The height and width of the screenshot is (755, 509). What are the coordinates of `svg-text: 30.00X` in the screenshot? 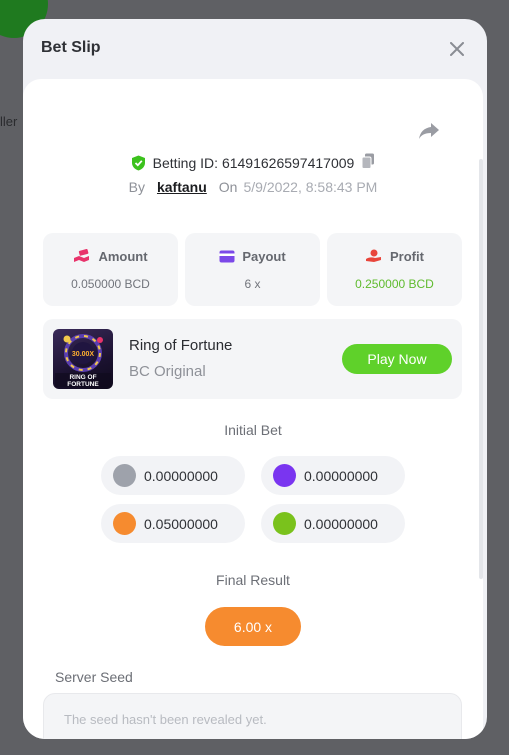 It's located at (83, 354).